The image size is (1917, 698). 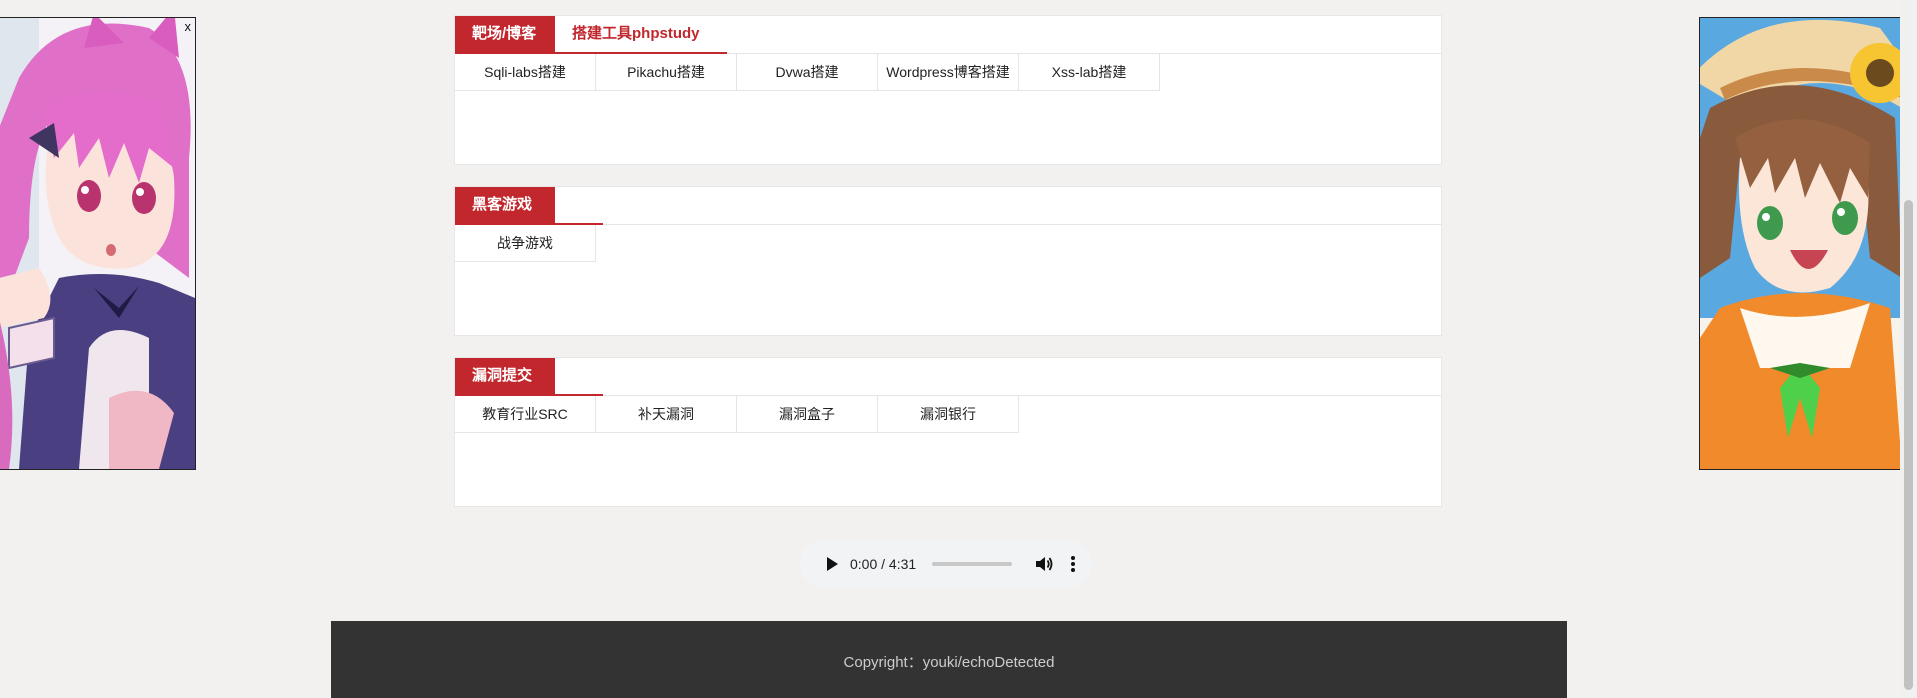 I want to click on audio-time: 0:00 / 4:31, so click(x=883, y=564).